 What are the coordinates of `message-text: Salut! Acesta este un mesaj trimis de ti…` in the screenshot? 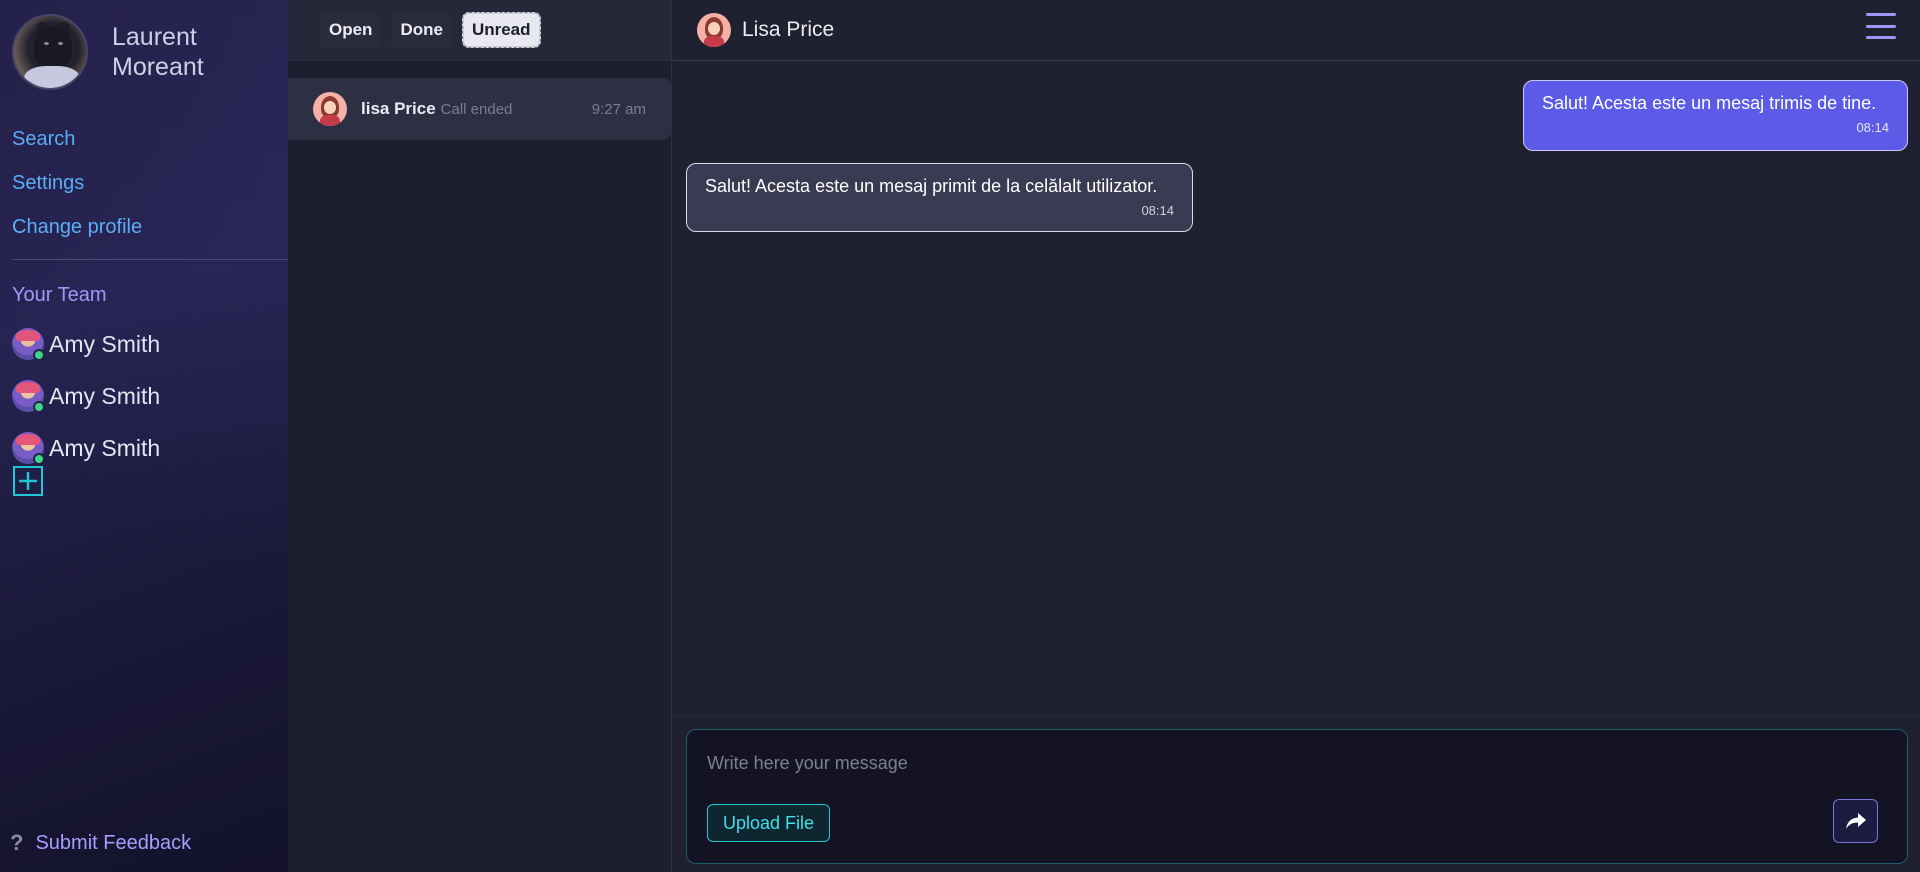 It's located at (1709, 103).